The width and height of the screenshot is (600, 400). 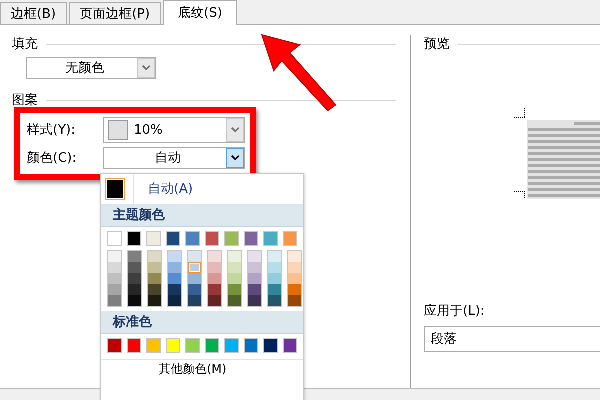 What do you see at coordinates (202, 368) in the screenshot?
I see `more-colors-option: 其他颜色(M)` at bounding box center [202, 368].